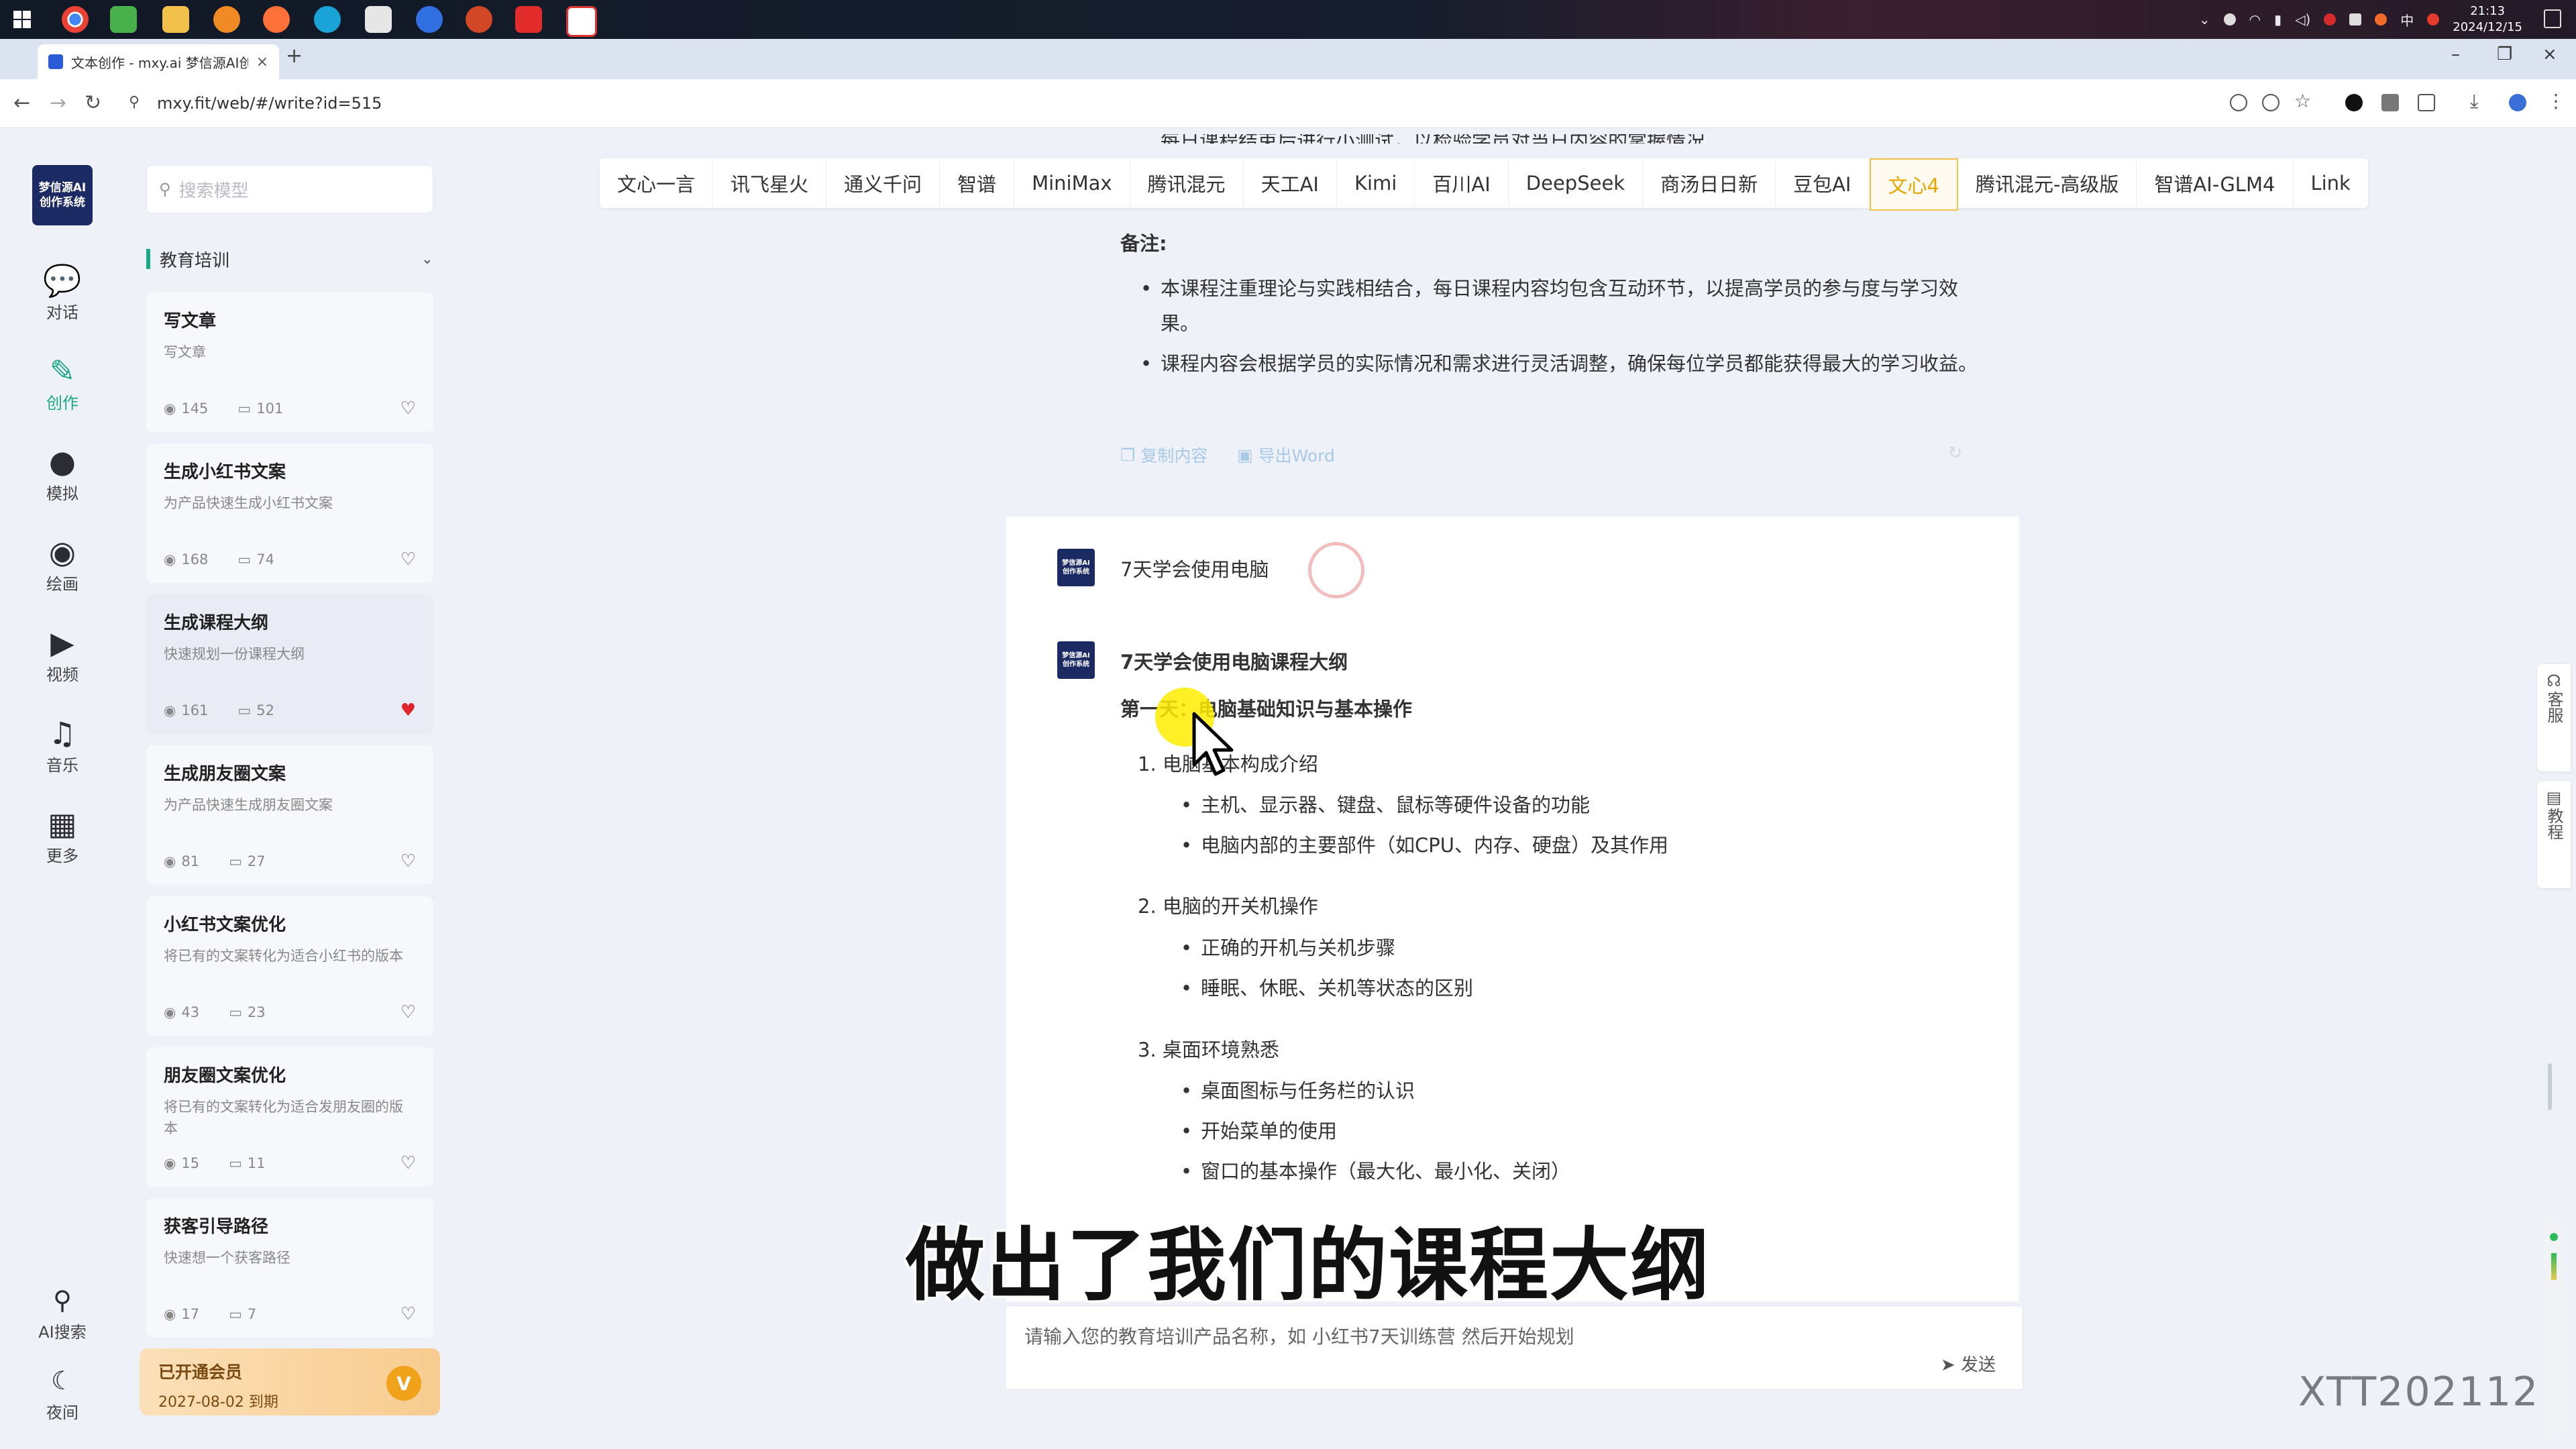  I want to click on app-v-icon, so click(581, 21).